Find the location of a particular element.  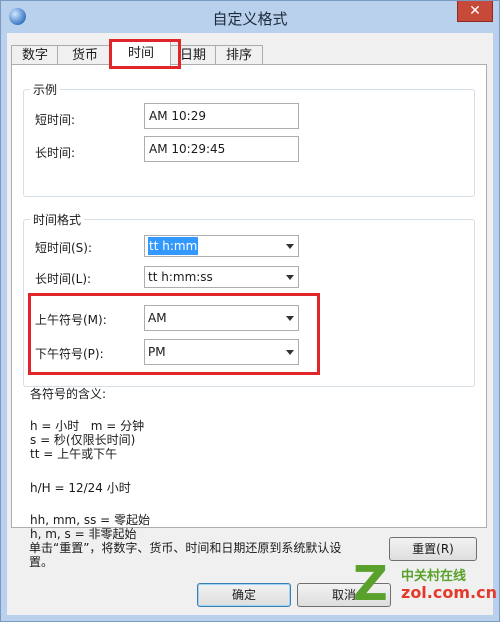

ok-button: 确定 is located at coordinates (244, 595).